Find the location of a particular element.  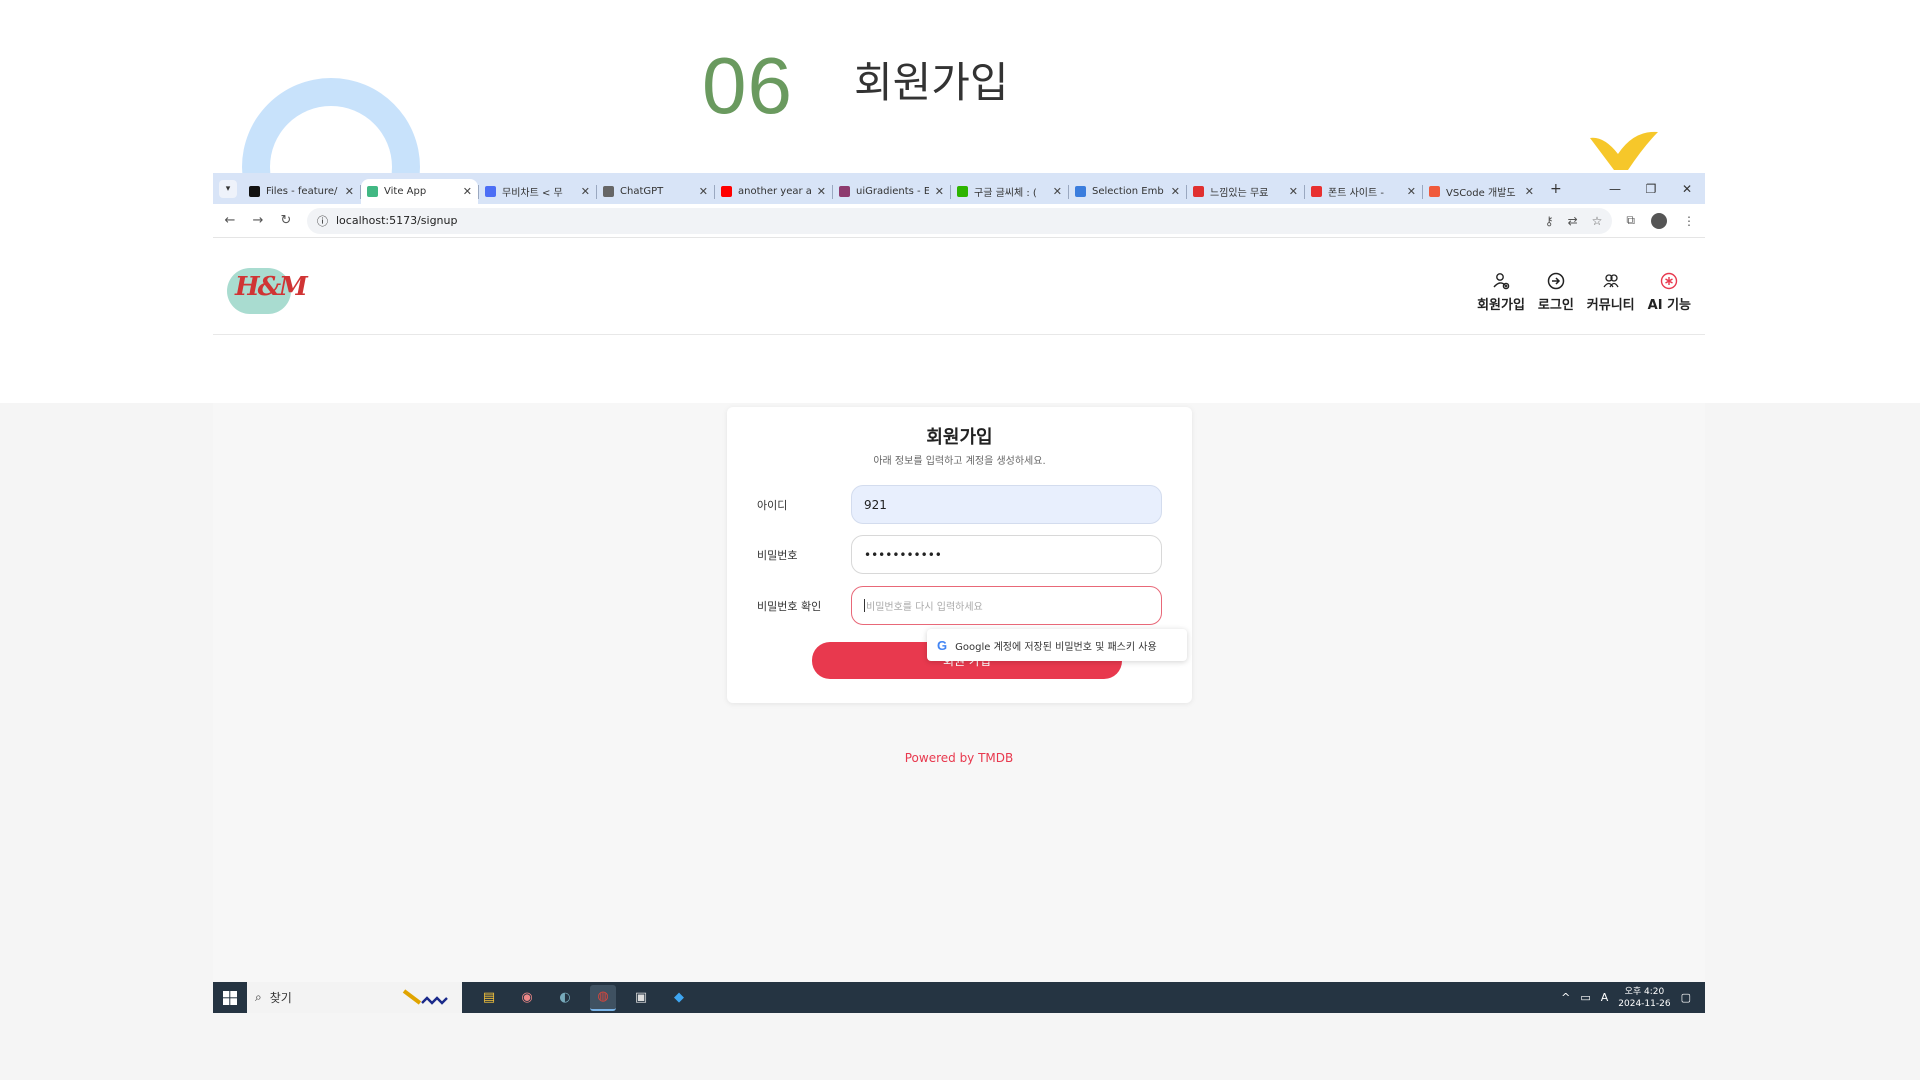

nav-label: 커뮤니티 is located at coordinates (1610, 305).